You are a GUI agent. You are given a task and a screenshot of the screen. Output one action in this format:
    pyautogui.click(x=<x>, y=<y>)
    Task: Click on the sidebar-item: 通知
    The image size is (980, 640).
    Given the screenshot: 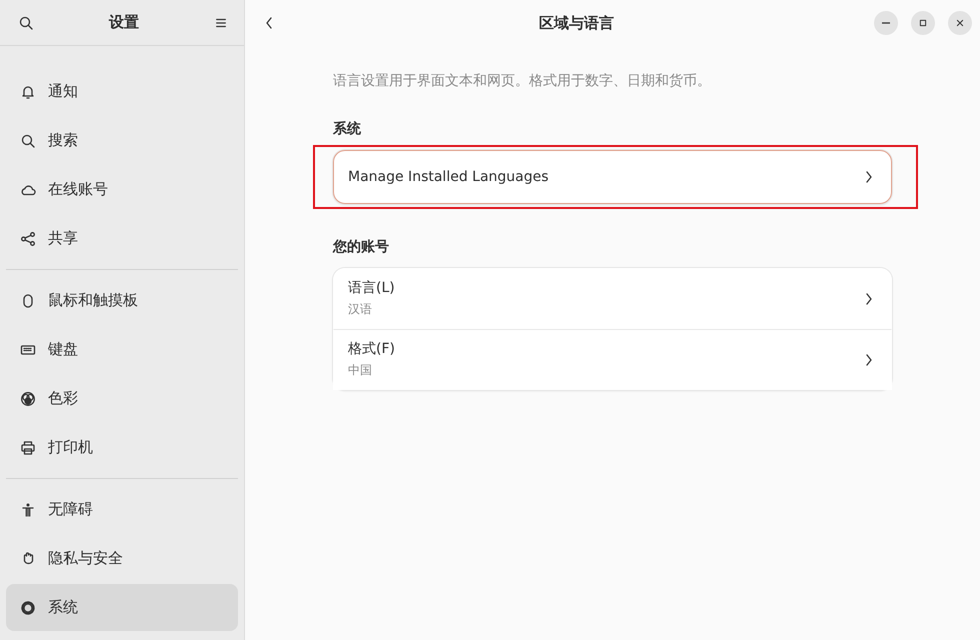 What is the action you would take?
    pyautogui.click(x=122, y=91)
    